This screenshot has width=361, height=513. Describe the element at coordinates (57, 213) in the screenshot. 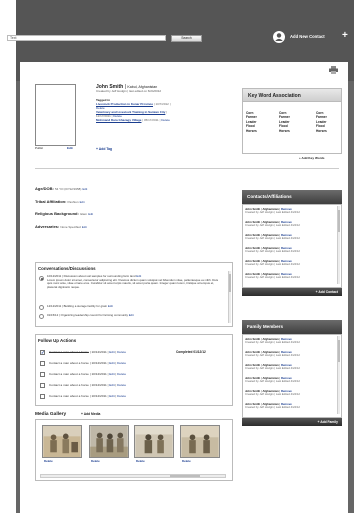

I see `attribute-label: Religious Background:` at that location.